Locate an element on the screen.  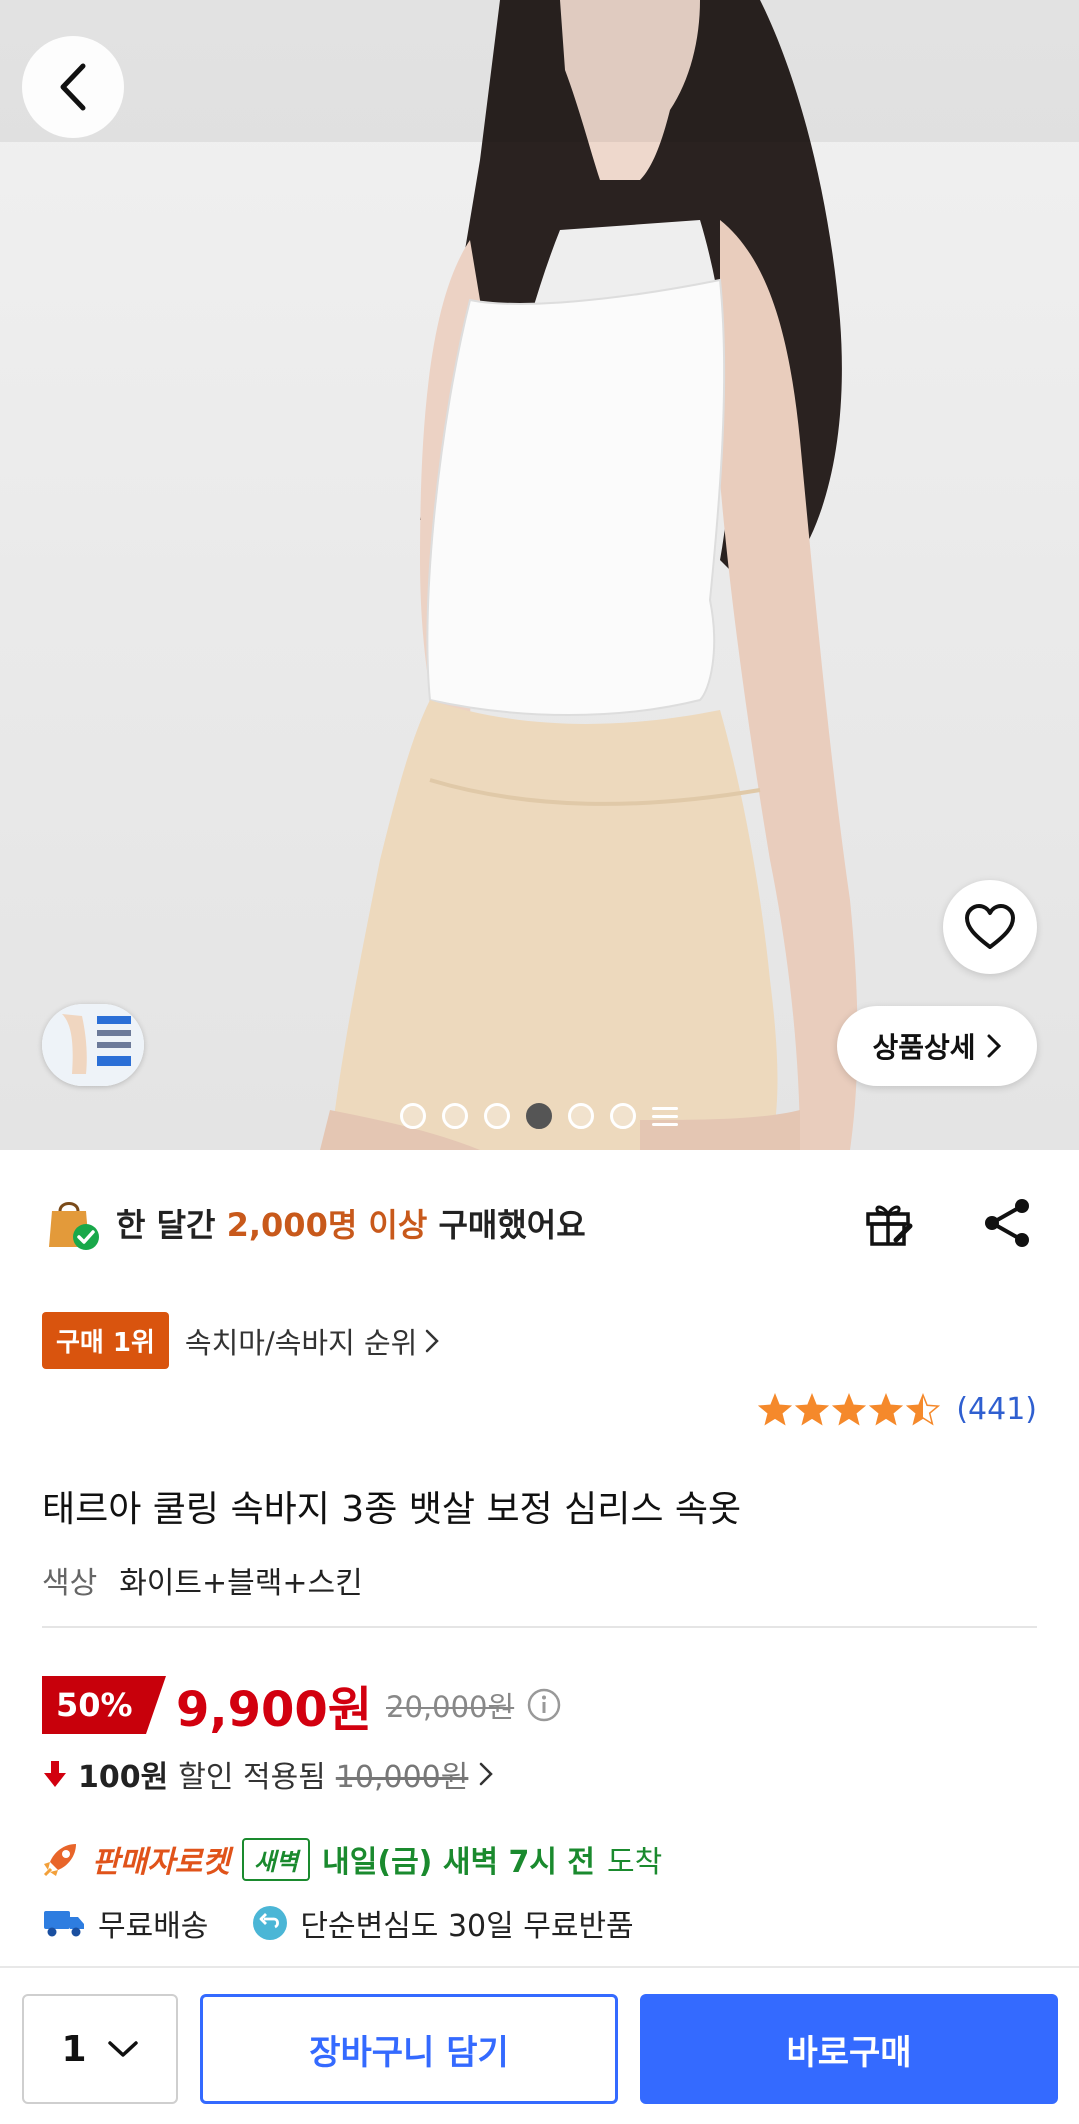
coupon-before-price: 10,000원 is located at coordinates (402, 1777).